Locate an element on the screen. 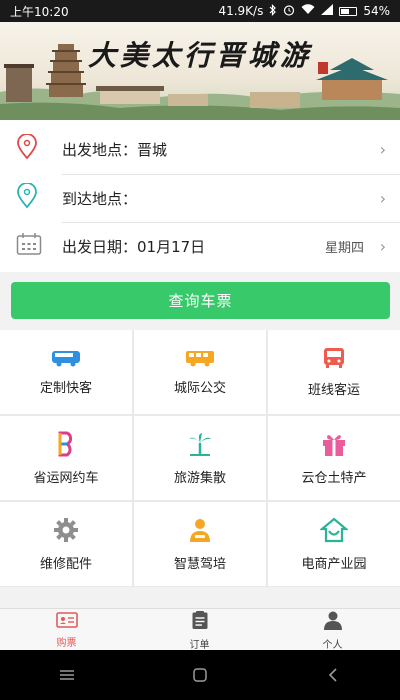  network-speed: 41.9K/s is located at coordinates (241, 11).